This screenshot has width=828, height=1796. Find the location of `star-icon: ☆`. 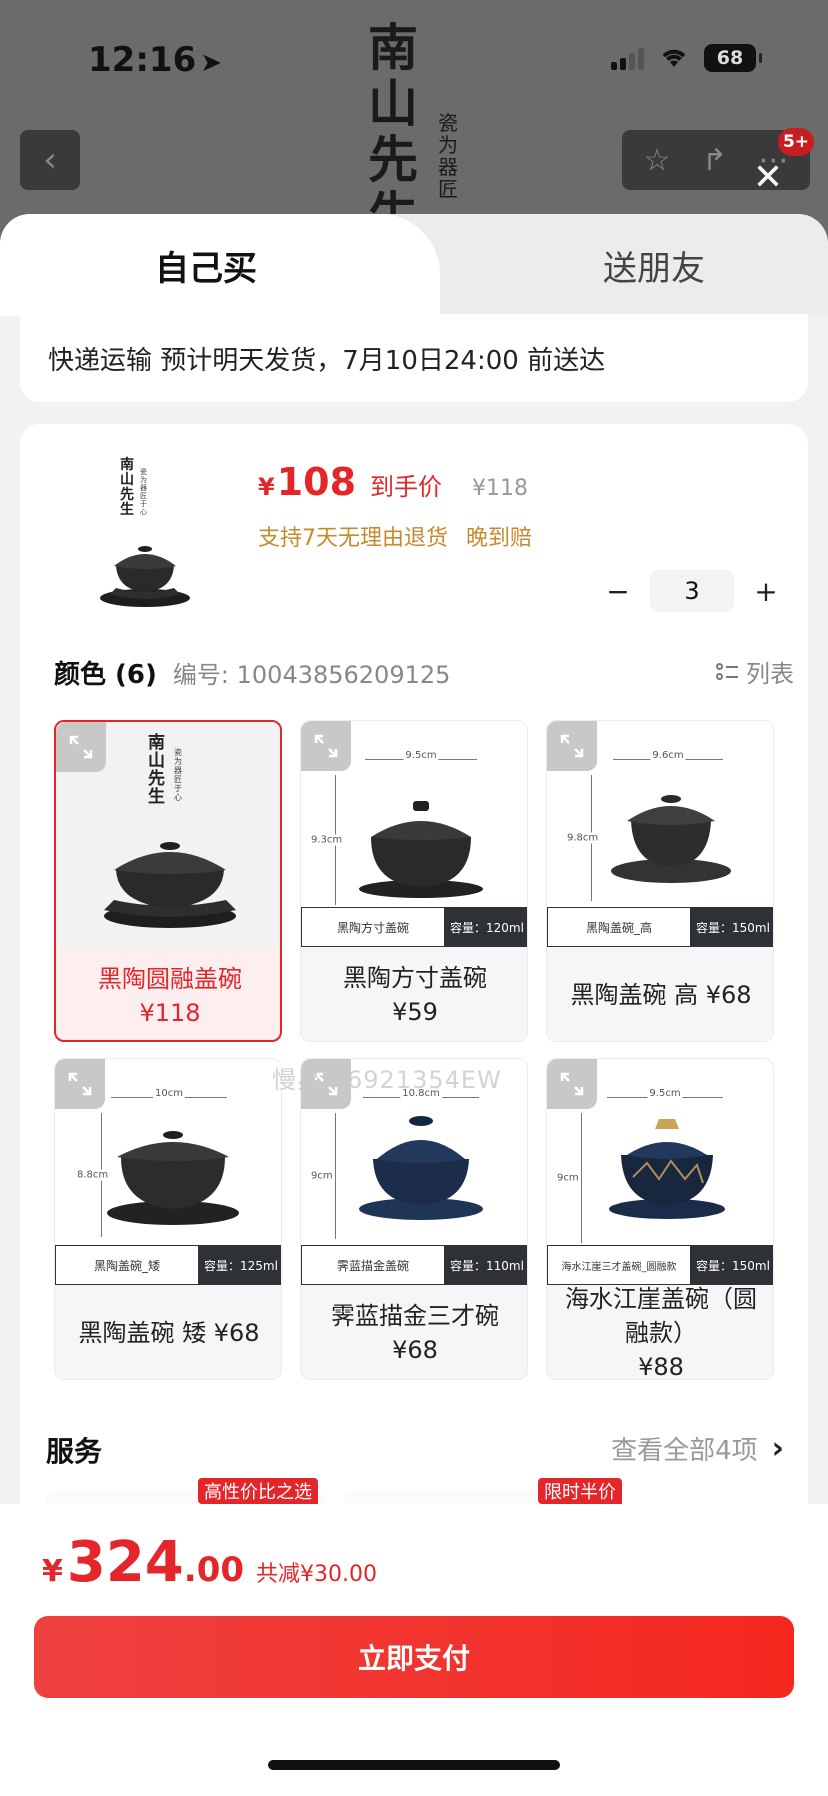

star-icon: ☆ is located at coordinates (657, 160).